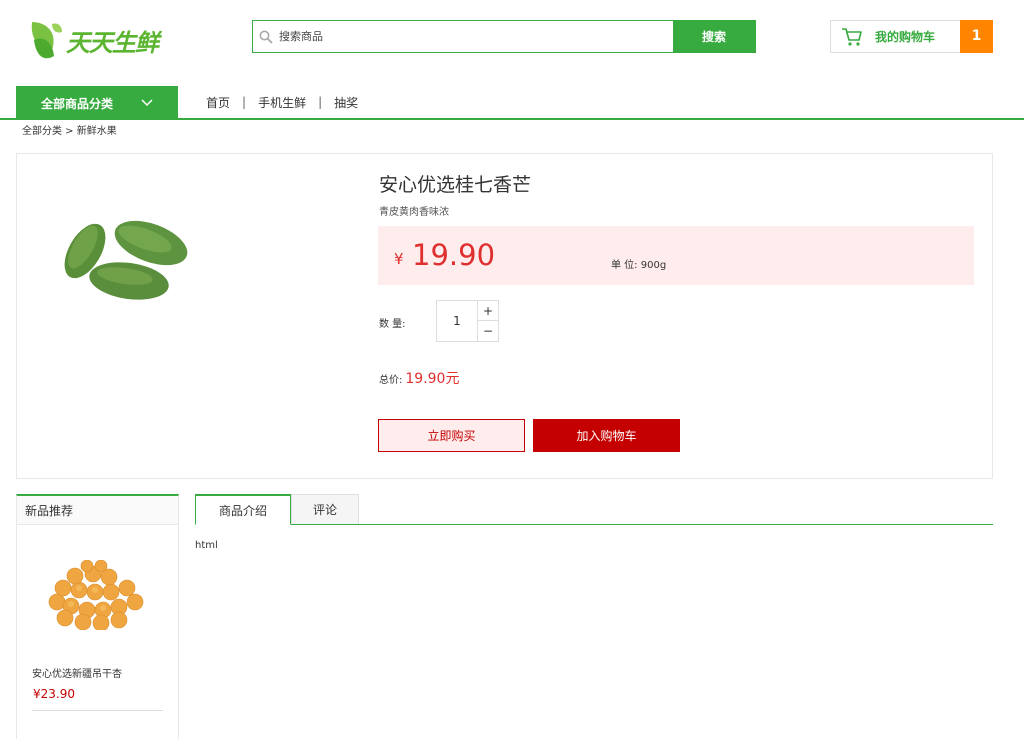 This screenshot has width=1024, height=739. What do you see at coordinates (414, 212) in the screenshot?
I see `product-subtitle: 青皮黄肉香味浓` at bounding box center [414, 212].